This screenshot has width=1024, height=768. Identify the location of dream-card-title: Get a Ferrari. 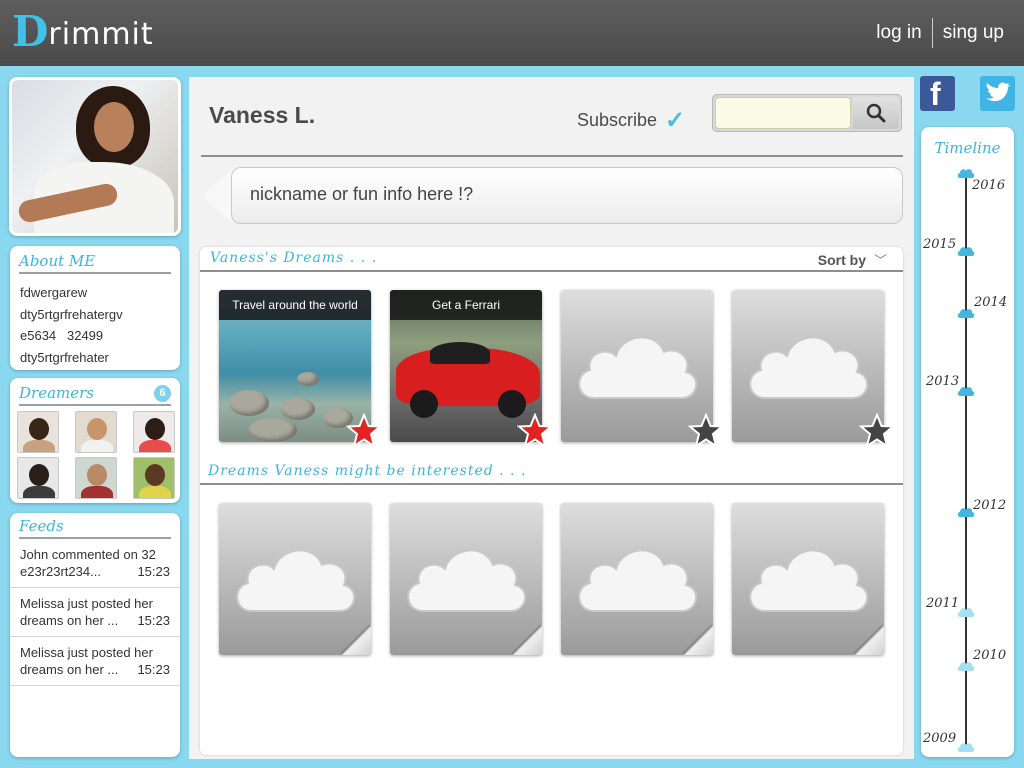
(466, 305).